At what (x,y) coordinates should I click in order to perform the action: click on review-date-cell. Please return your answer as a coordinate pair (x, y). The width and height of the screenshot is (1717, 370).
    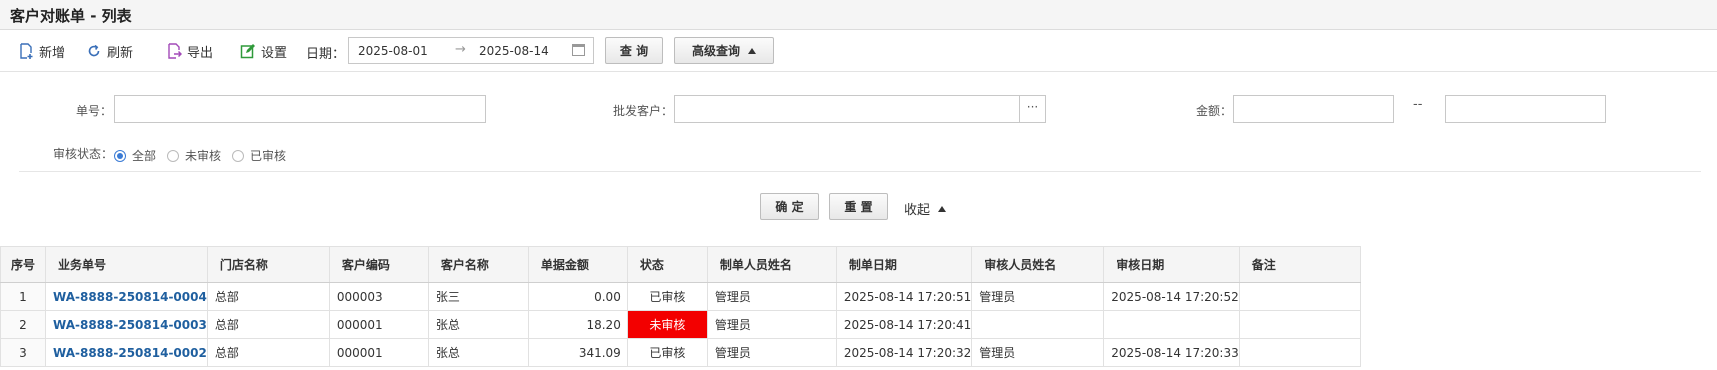
    Looking at the image, I should click on (1171, 324).